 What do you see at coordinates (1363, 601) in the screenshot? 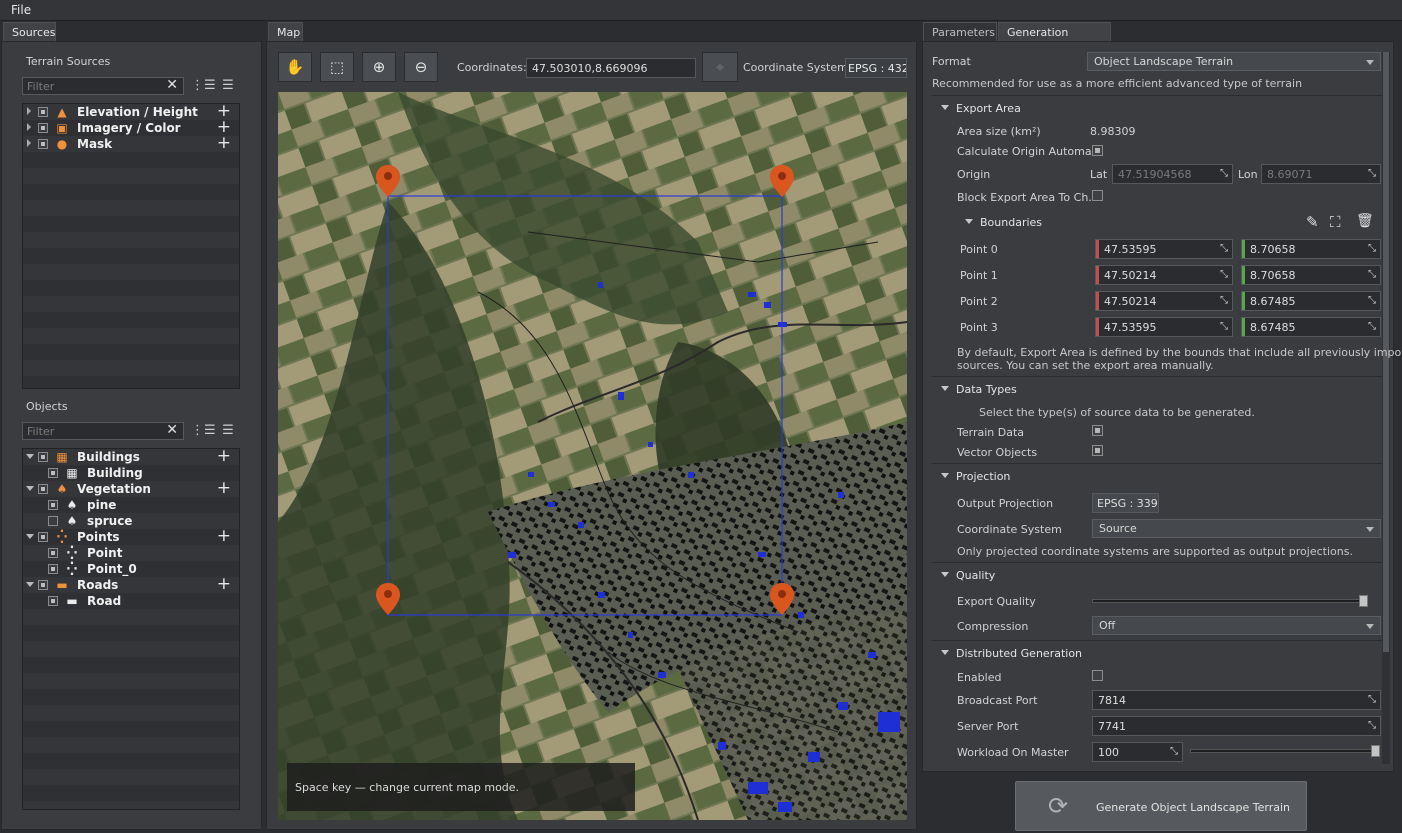
I see `export-quality-slider-handle` at bounding box center [1363, 601].